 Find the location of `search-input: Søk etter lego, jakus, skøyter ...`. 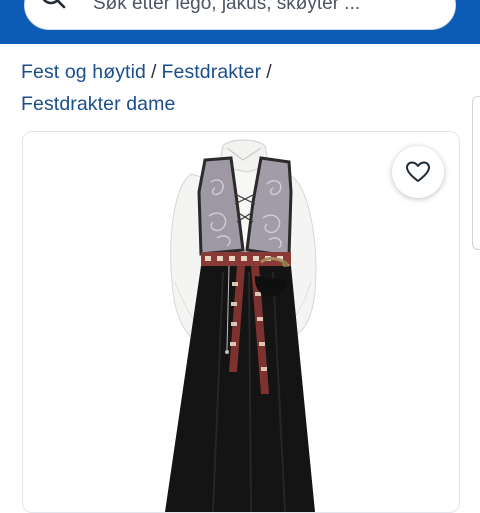

search-input: Søk etter lego, jakus, skøyter ... is located at coordinates (240, 15).